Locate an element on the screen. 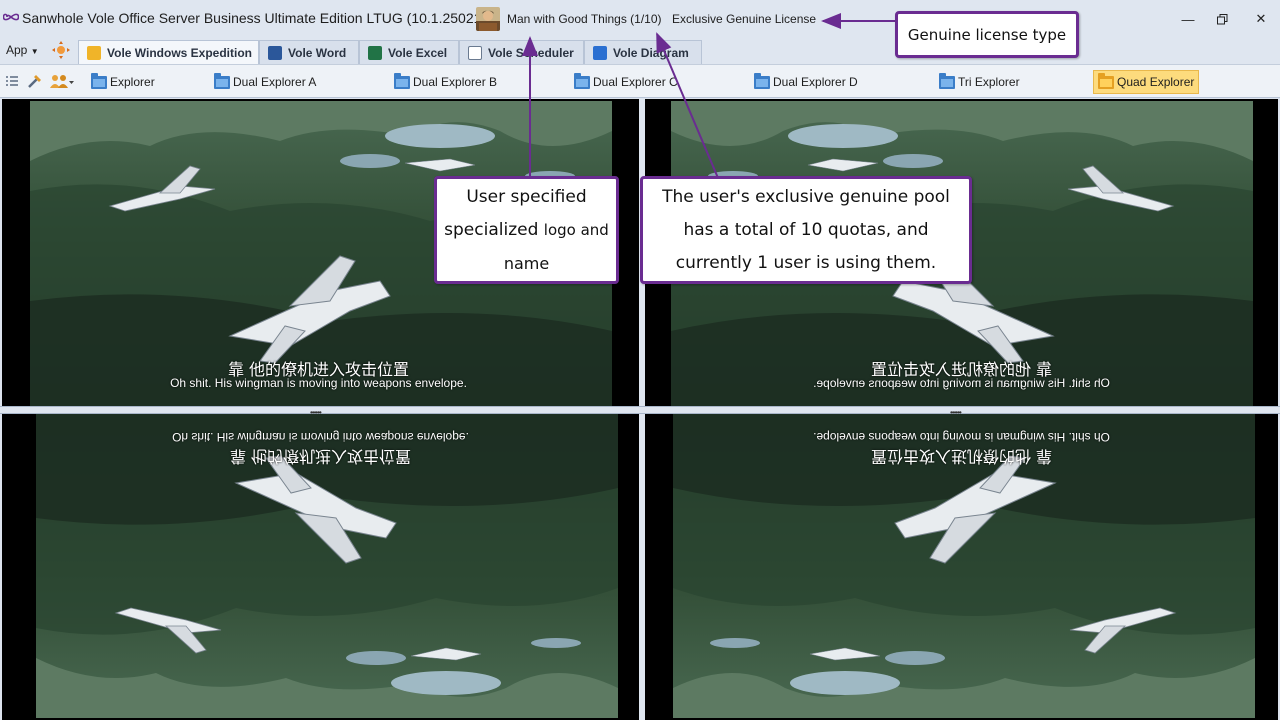 The width and height of the screenshot is (1280, 720). excel-icon is located at coordinates (375, 52).